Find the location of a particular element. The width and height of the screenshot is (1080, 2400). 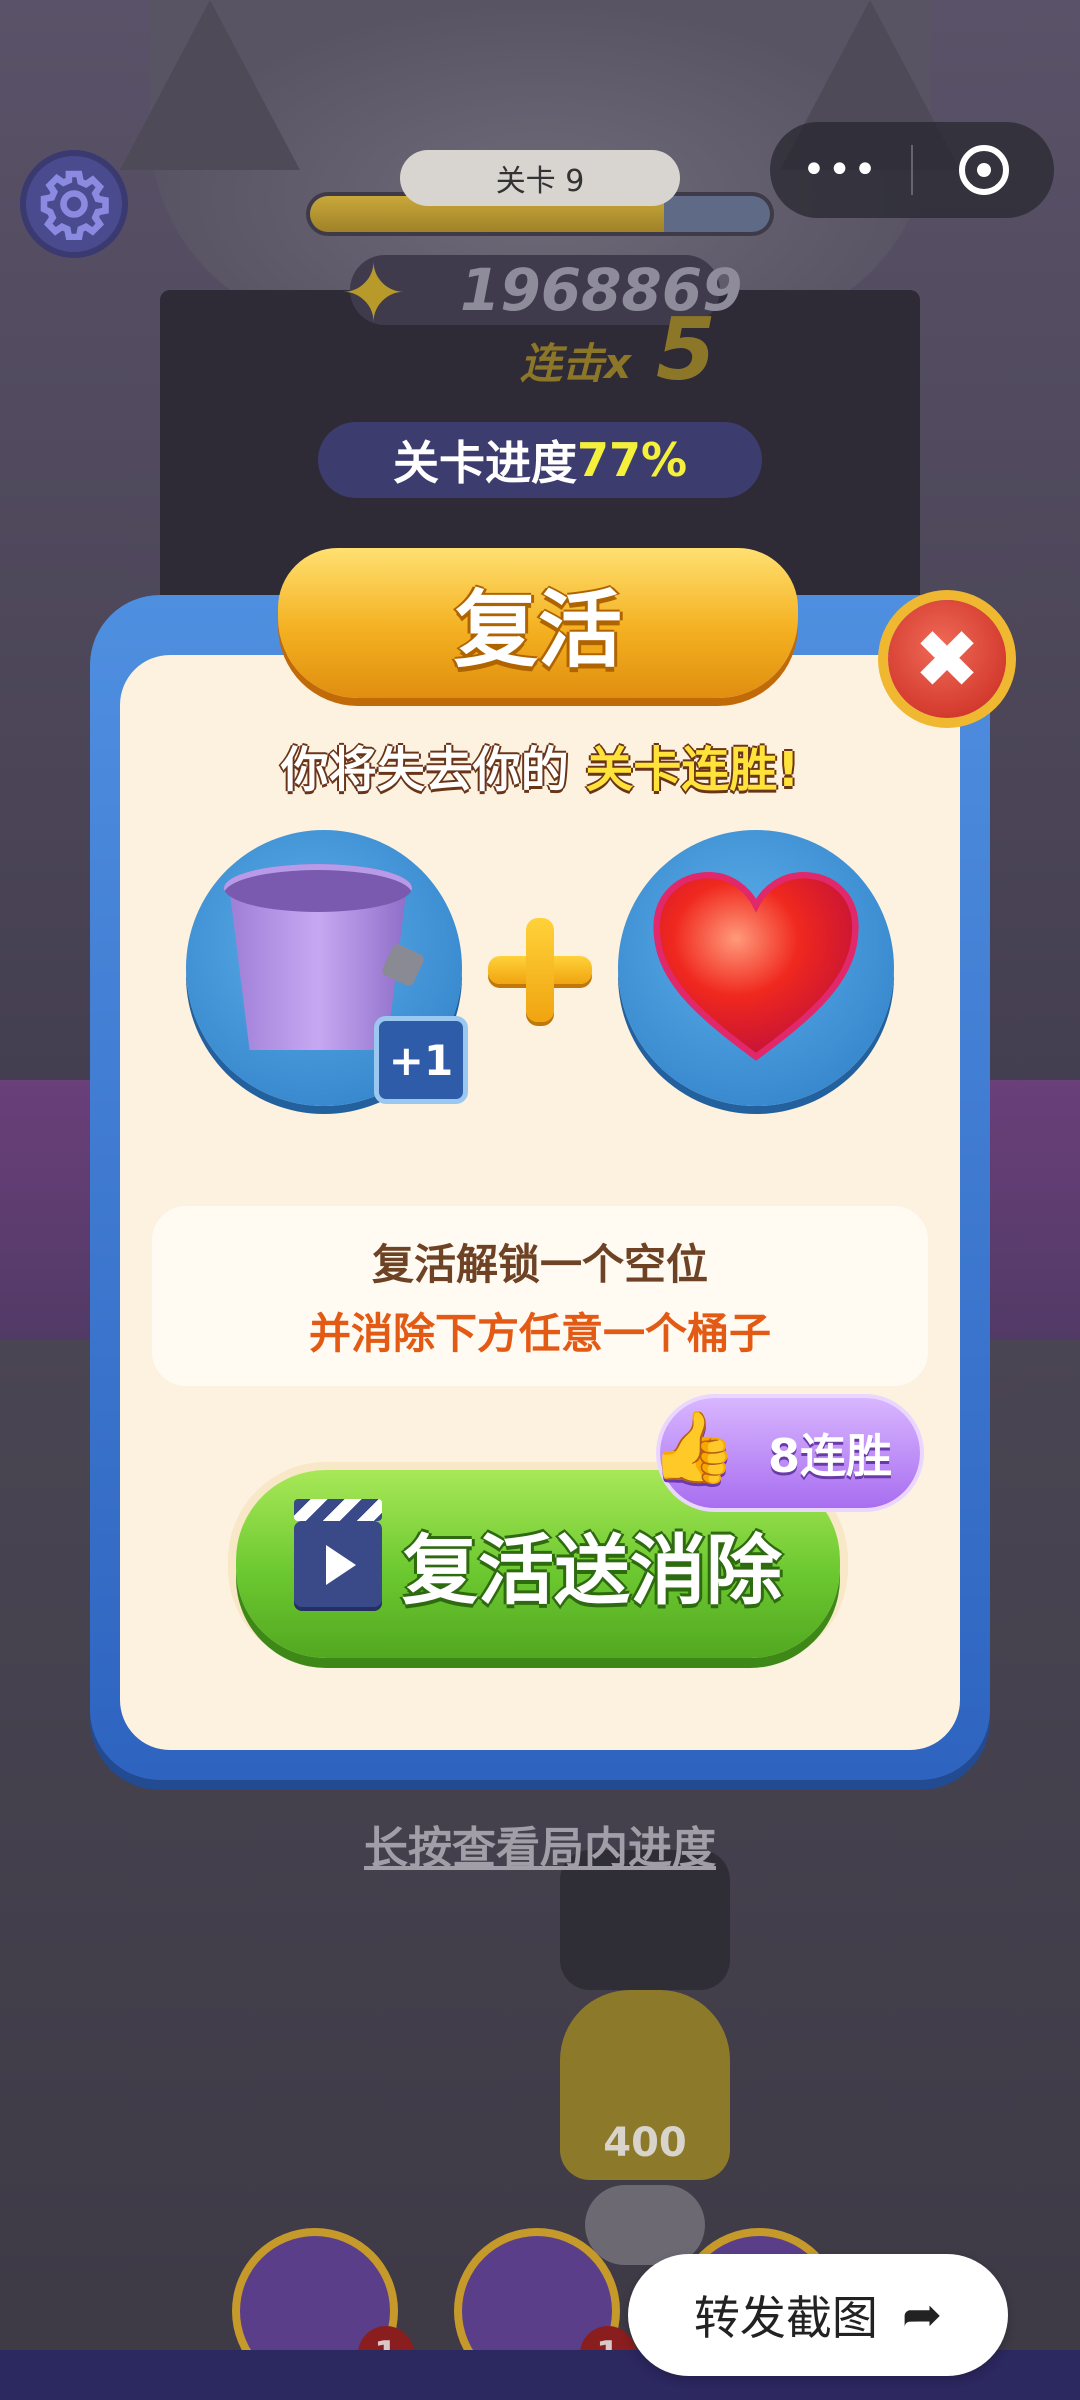

star-icon: ✦ is located at coordinates (374, 293).